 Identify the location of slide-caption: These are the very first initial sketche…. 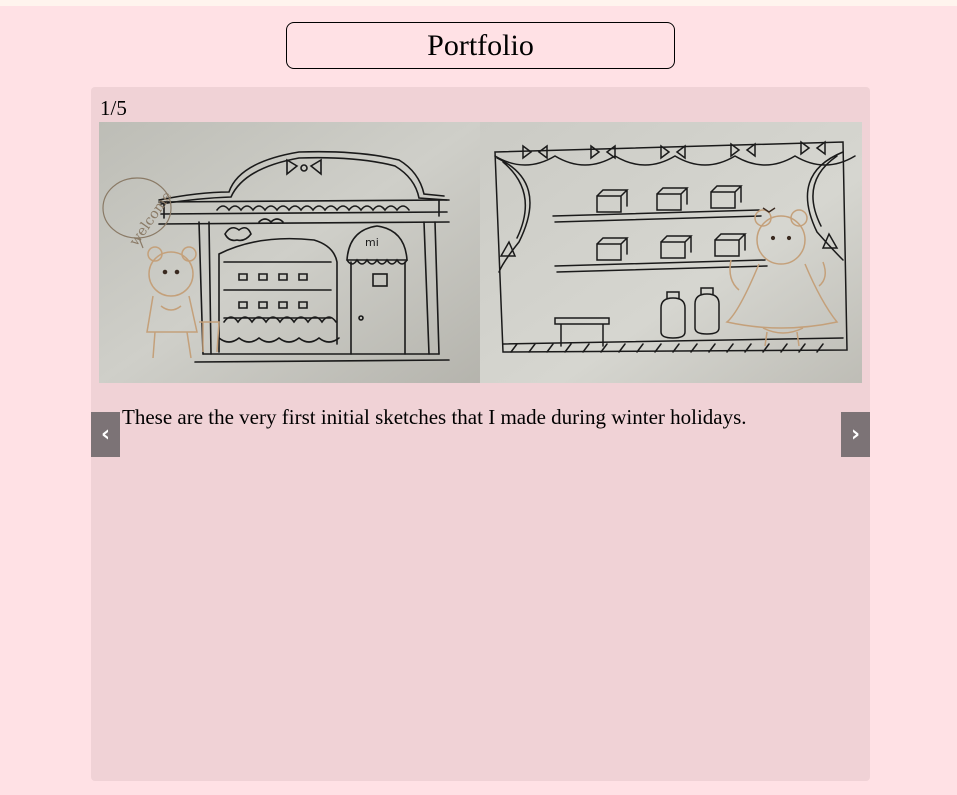
(434, 417).